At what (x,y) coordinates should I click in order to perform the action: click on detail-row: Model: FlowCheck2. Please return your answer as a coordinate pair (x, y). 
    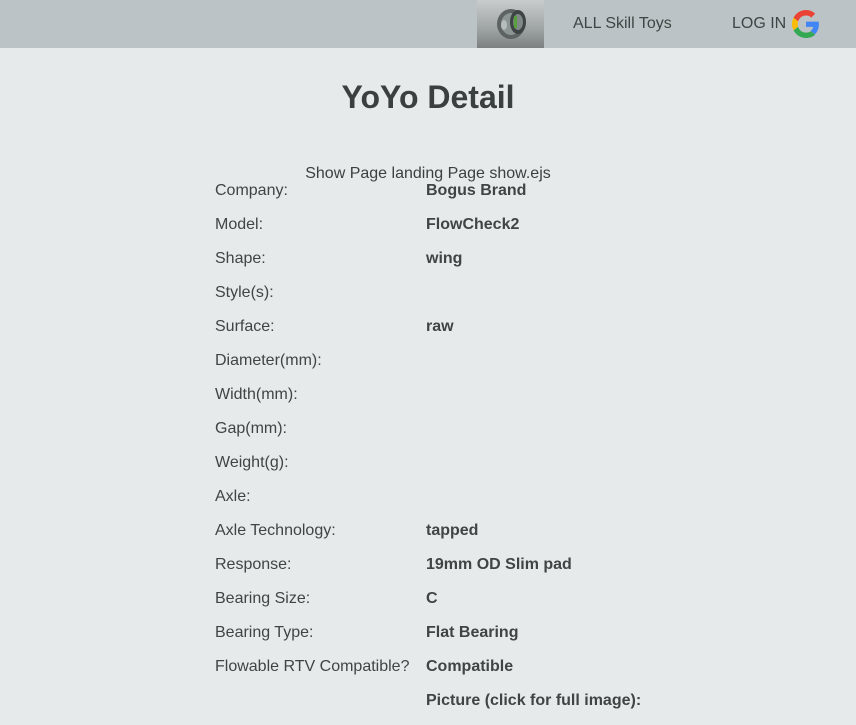
    Looking at the image, I should click on (445, 232).